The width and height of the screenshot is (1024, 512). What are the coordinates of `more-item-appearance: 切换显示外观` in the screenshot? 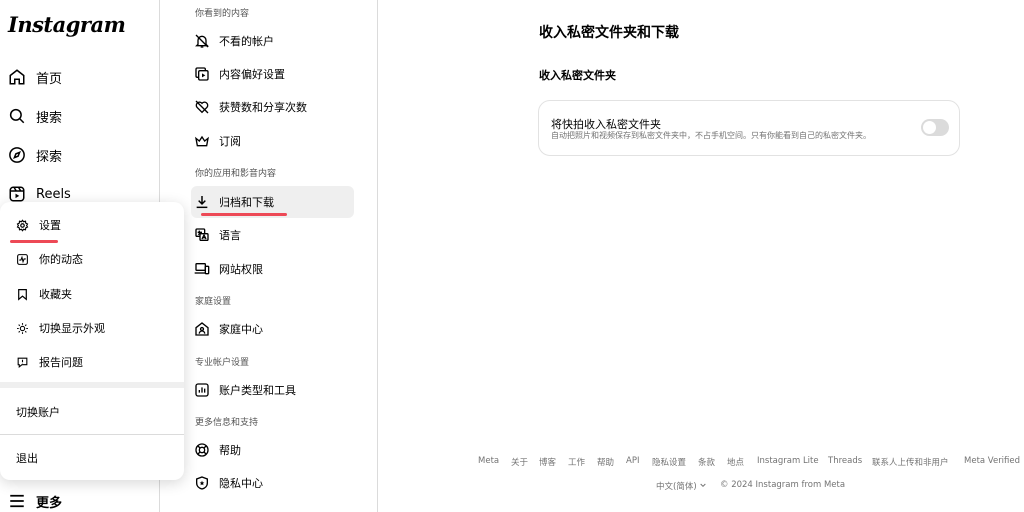 It's located at (60, 328).